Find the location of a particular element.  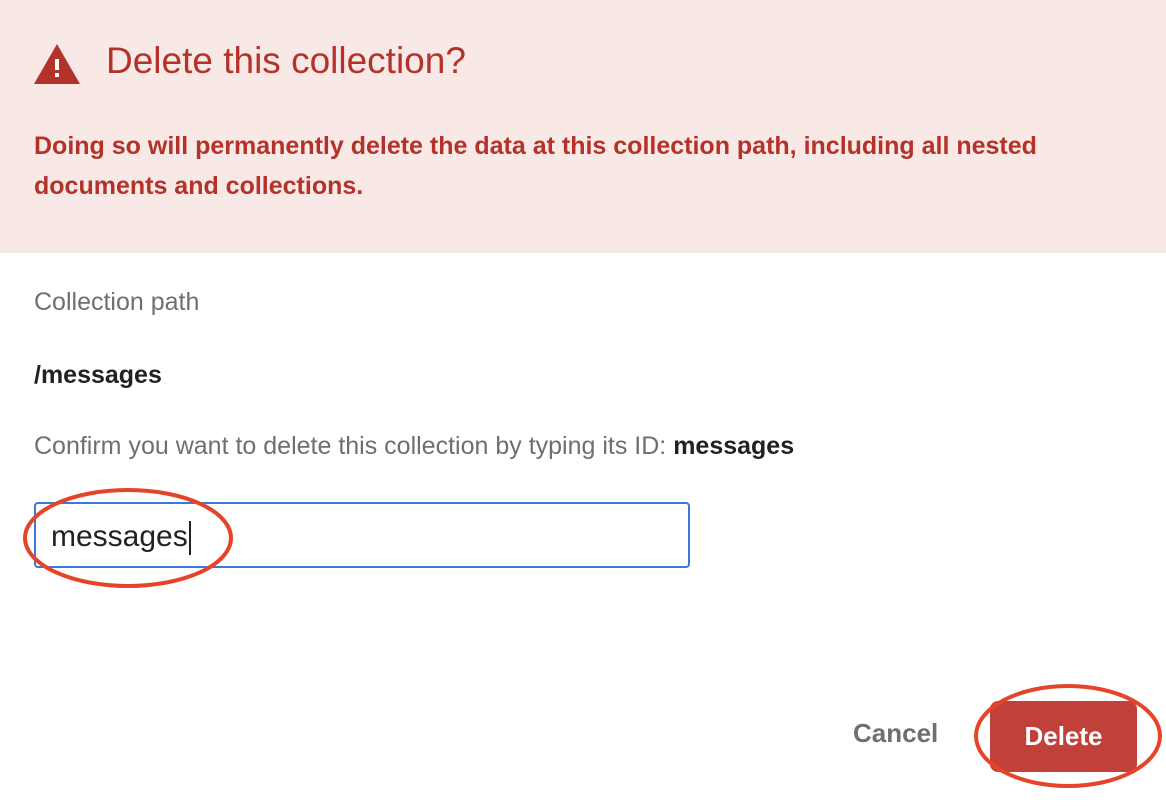

cancel-button: Cancel is located at coordinates (895, 733).